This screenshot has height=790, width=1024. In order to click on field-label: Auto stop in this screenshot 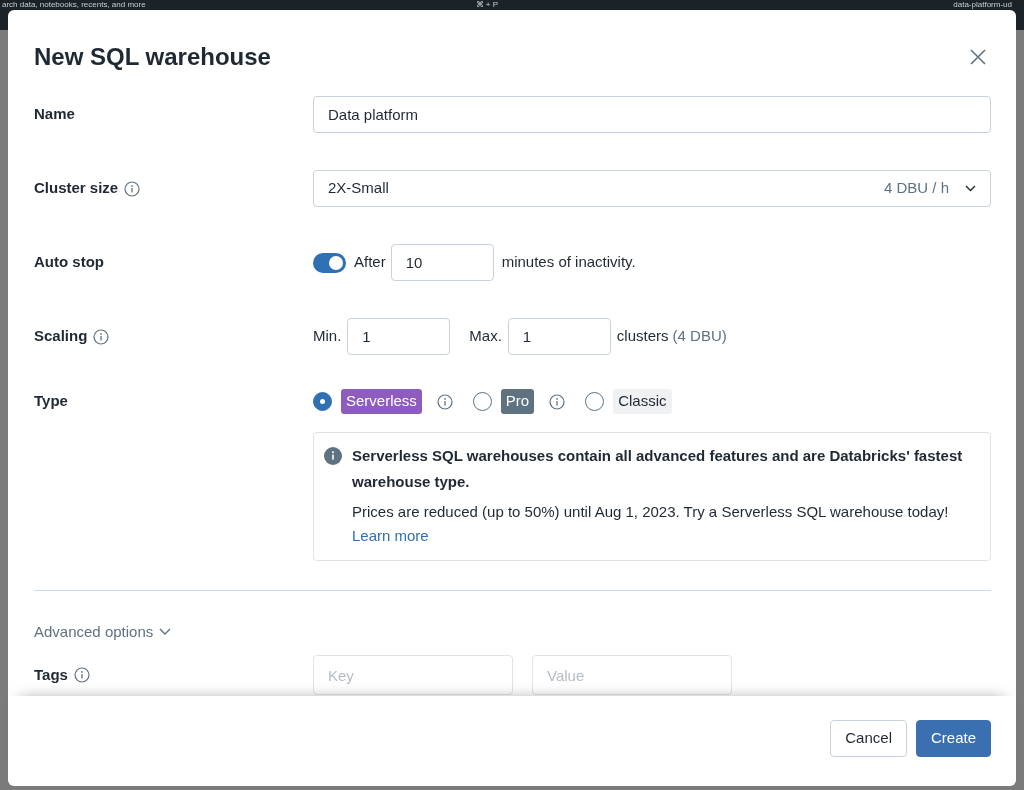, I will do `click(69, 262)`.